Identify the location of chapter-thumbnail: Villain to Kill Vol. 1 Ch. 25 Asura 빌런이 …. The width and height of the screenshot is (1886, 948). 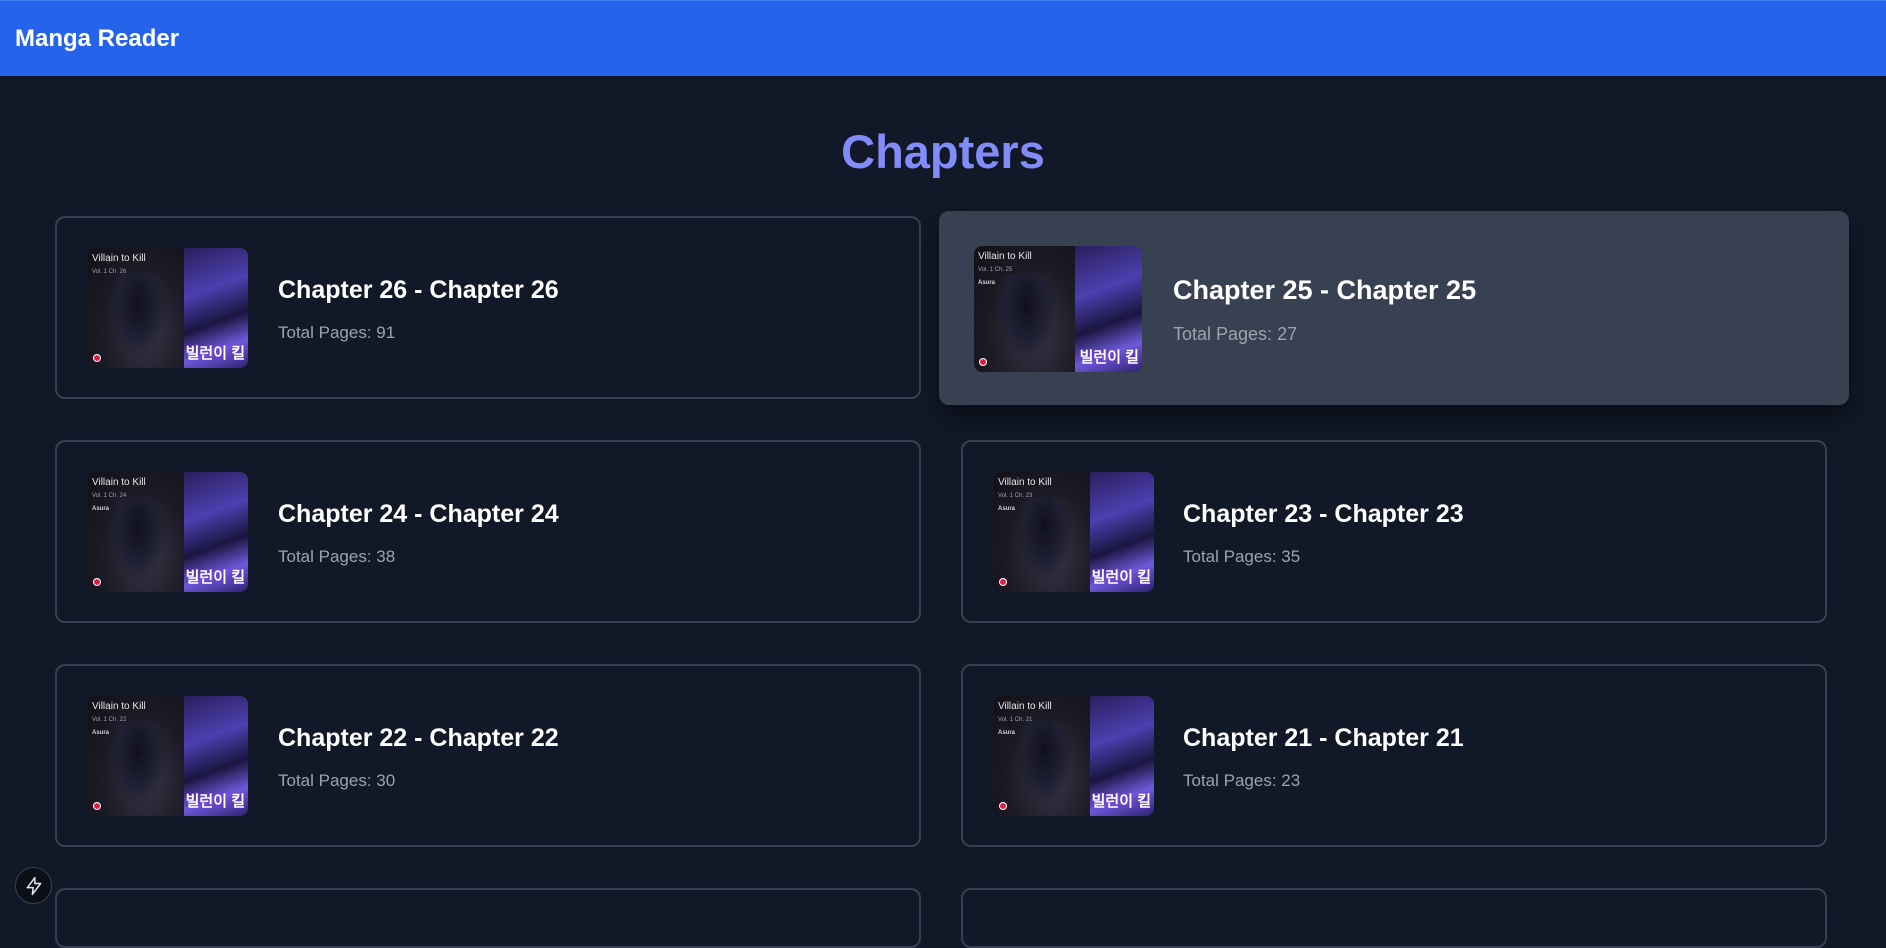
(1058, 309).